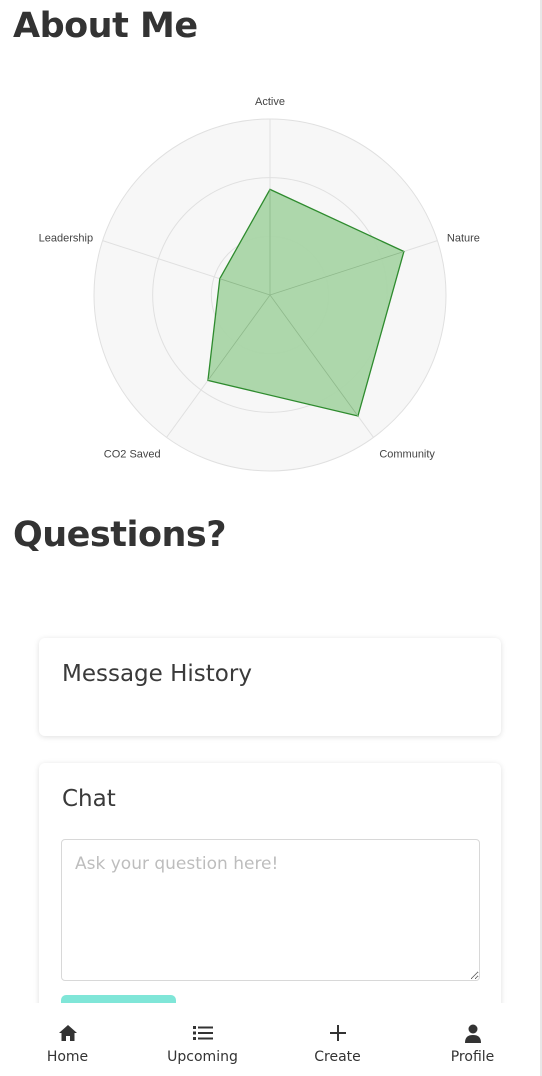  I want to click on home-icon, so click(68, 1033).